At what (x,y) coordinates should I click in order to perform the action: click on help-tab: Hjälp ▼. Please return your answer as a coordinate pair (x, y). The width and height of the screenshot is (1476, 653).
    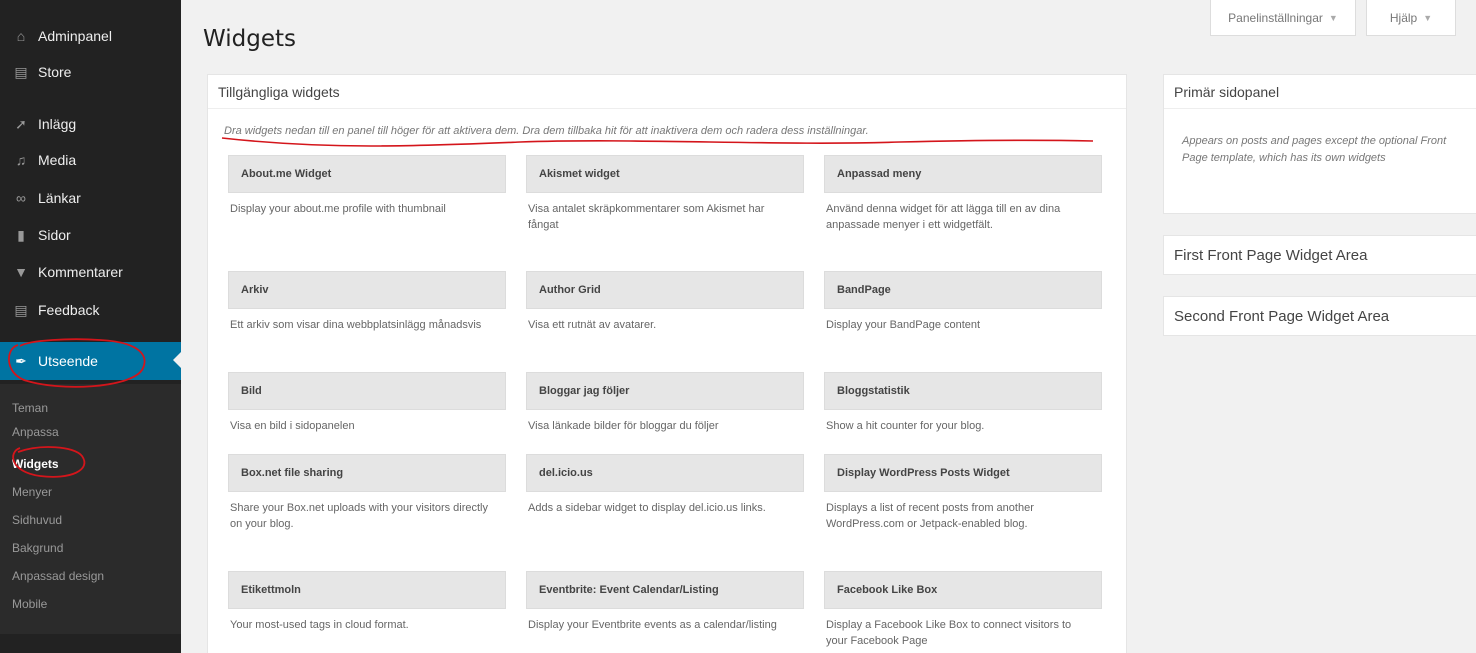
    Looking at the image, I should click on (1411, 18).